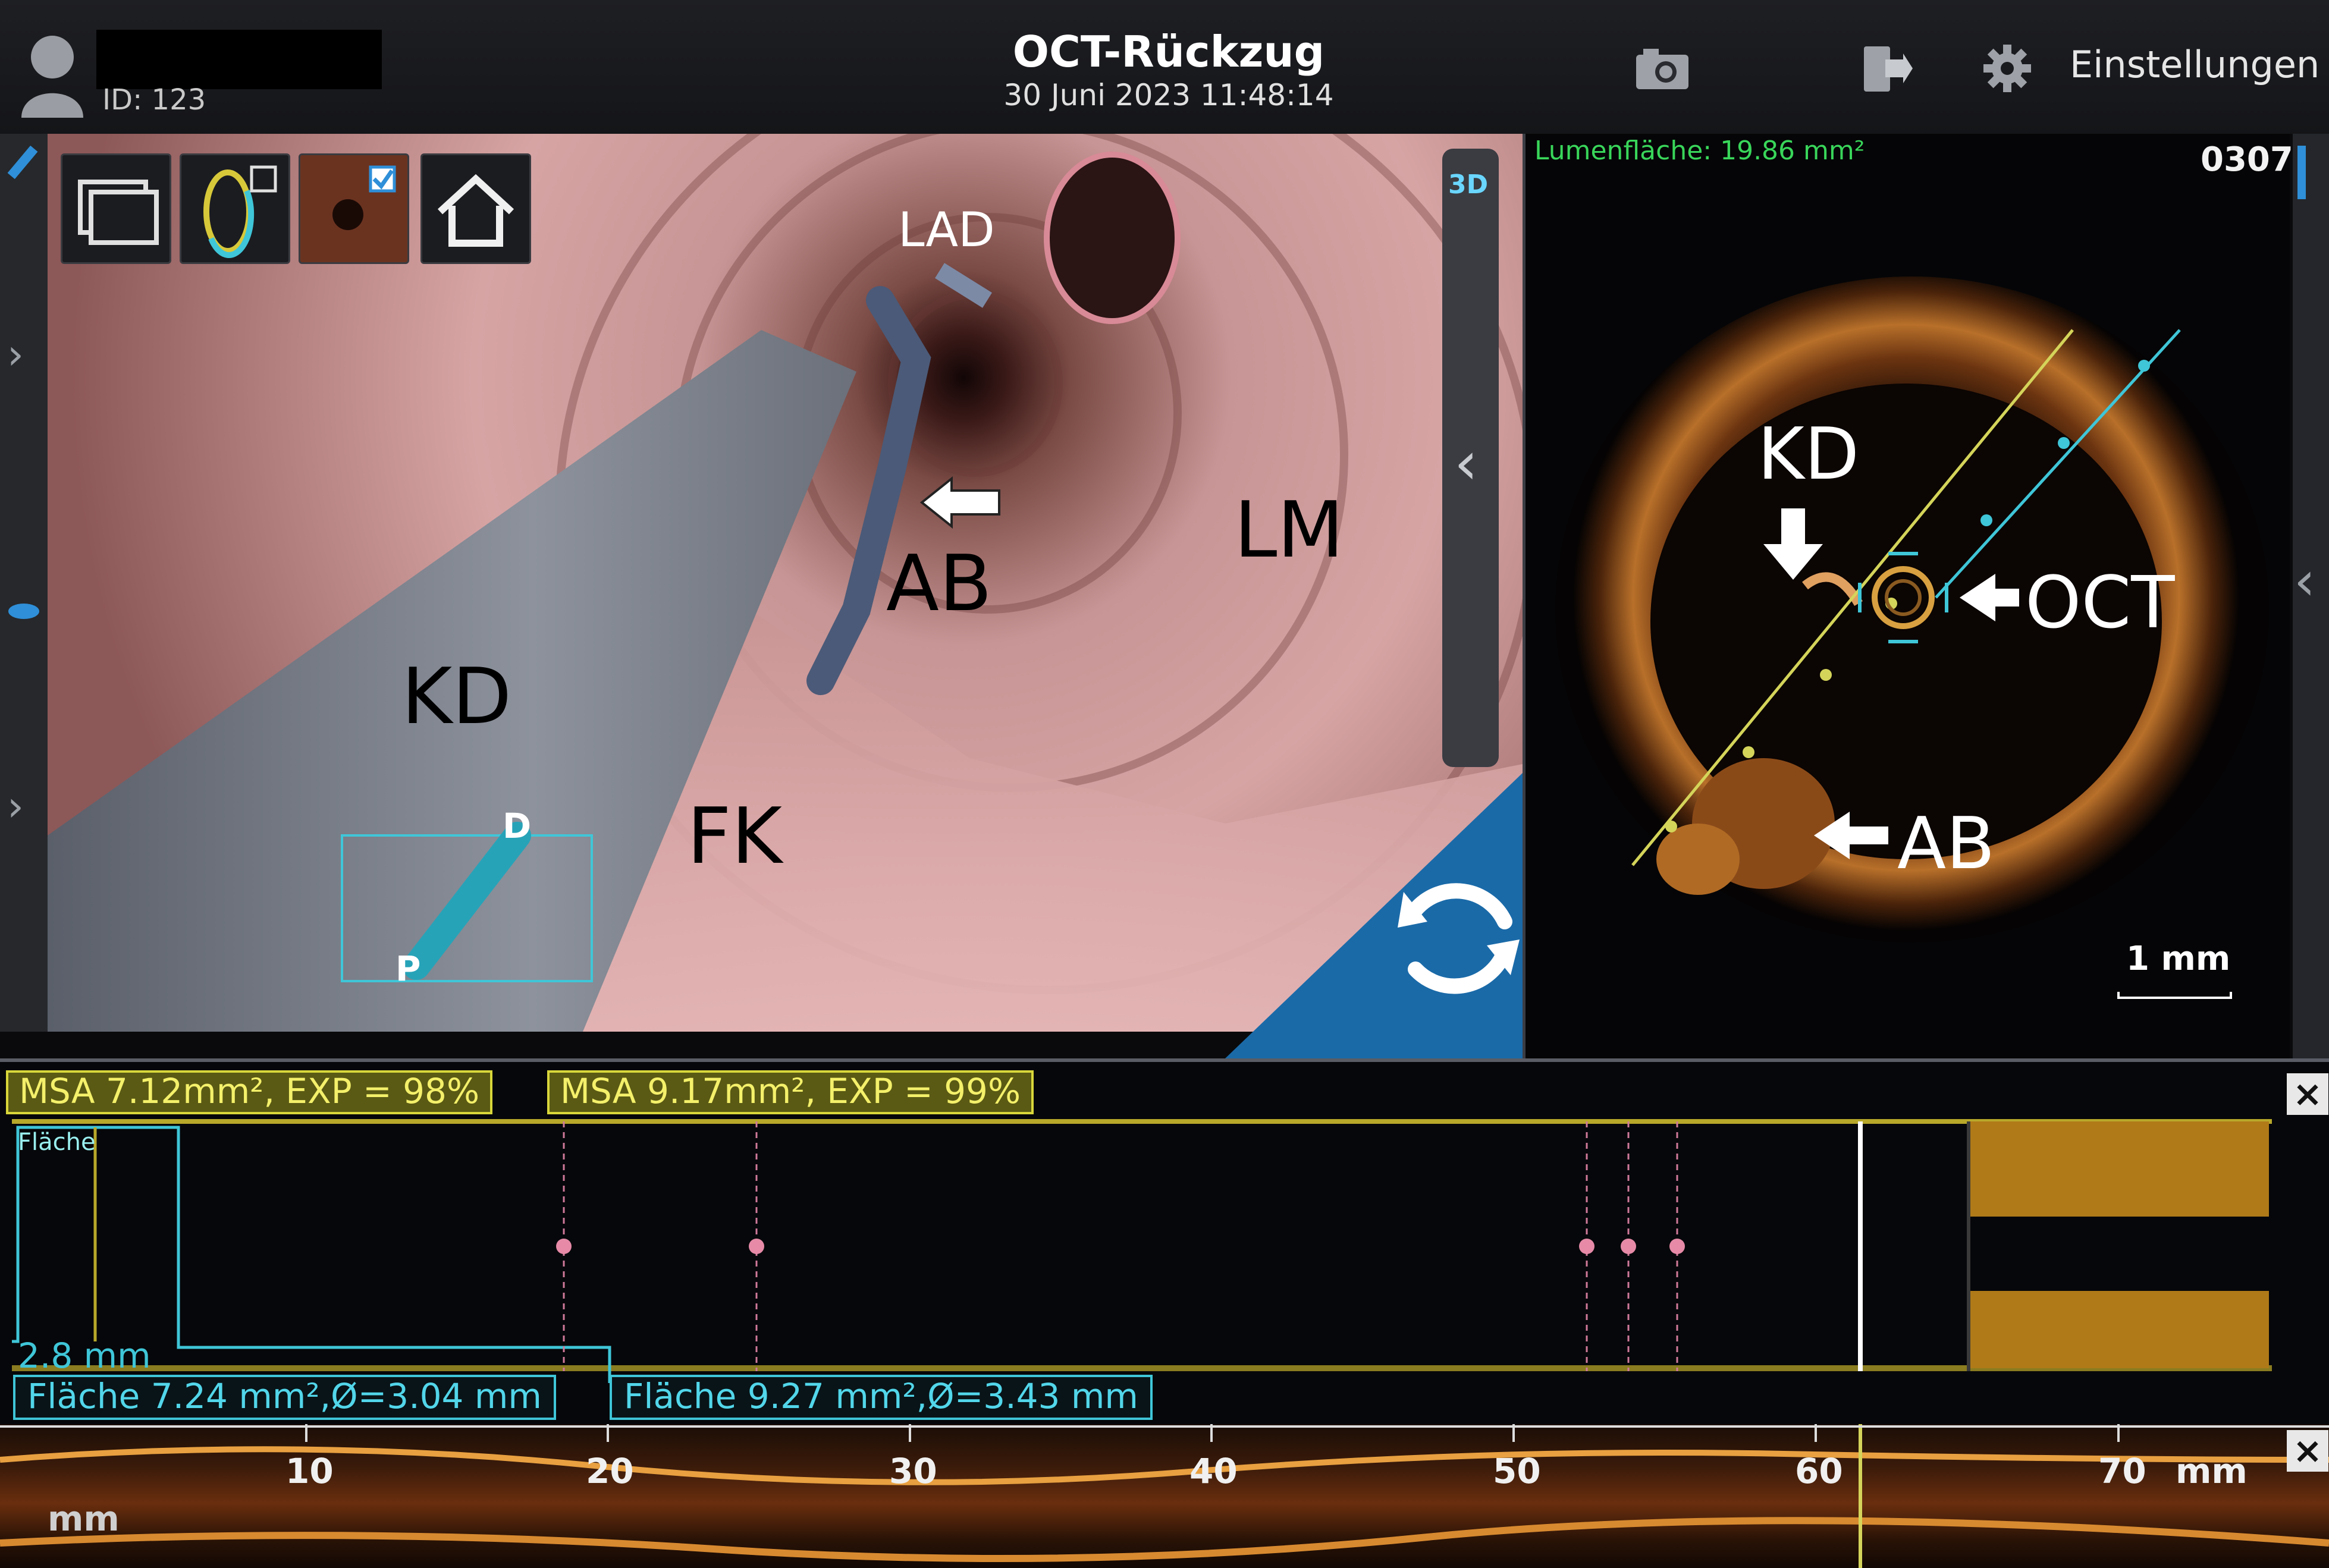  What do you see at coordinates (2100, 603) in the screenshot?
I see `oct-catheter-label: OCT` at bounding box center [2100, 603].